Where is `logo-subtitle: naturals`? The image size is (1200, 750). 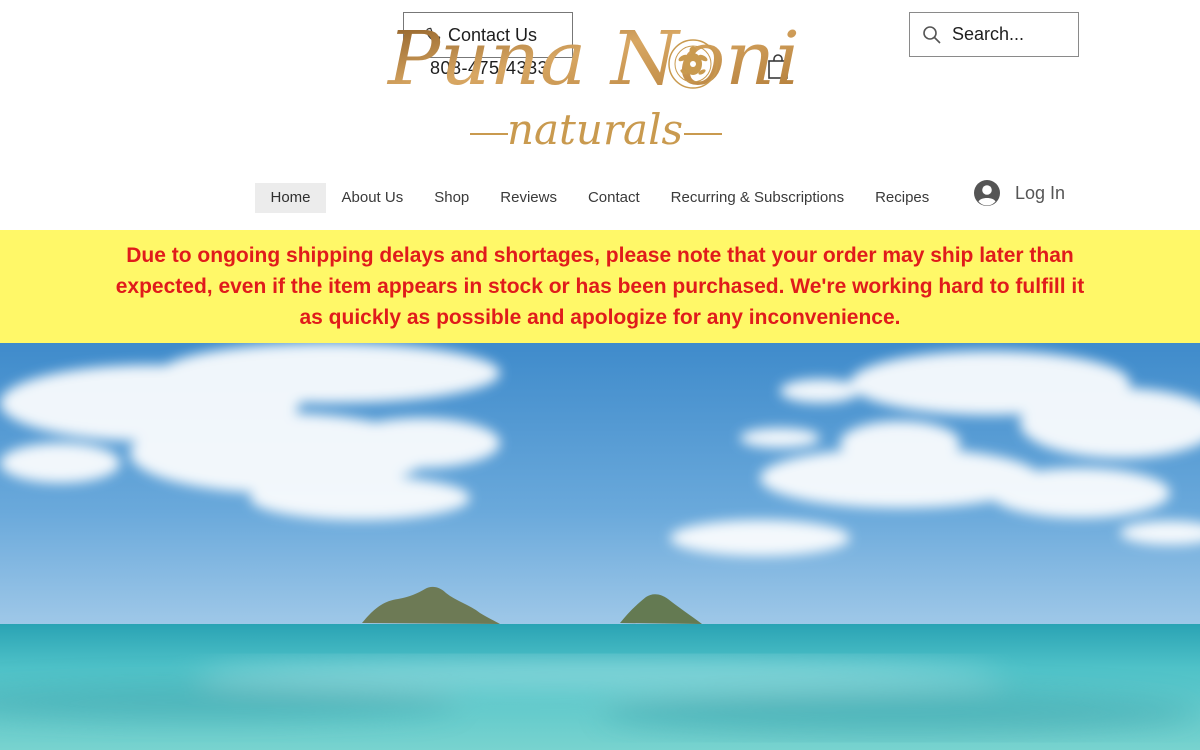
logo-subtitle: naturals is located at coordinates (595, 129).